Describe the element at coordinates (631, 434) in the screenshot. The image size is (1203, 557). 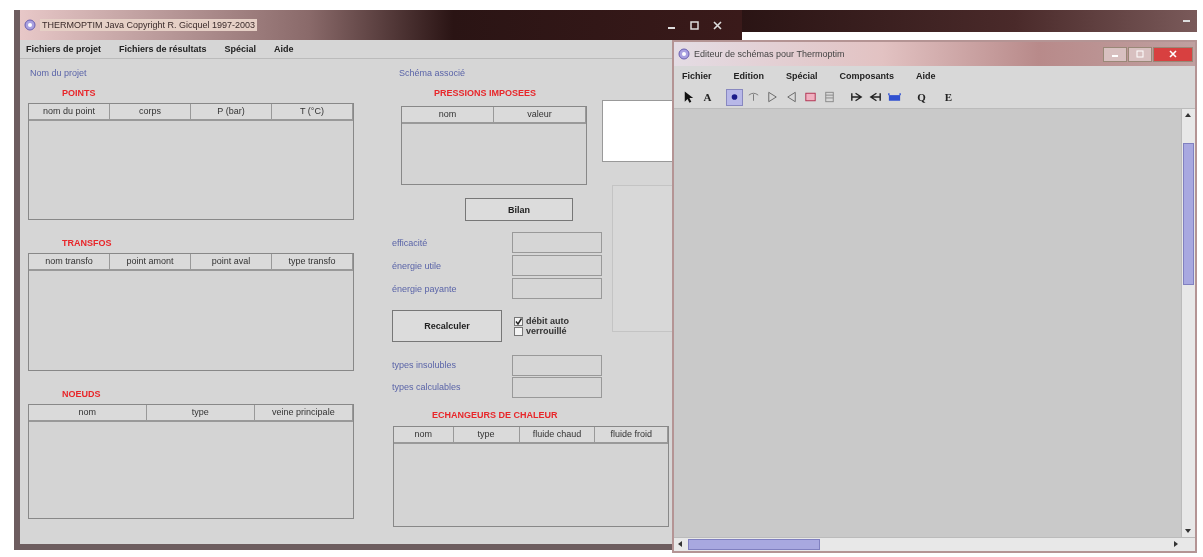
I see `column-header: fluide froid` at that location.